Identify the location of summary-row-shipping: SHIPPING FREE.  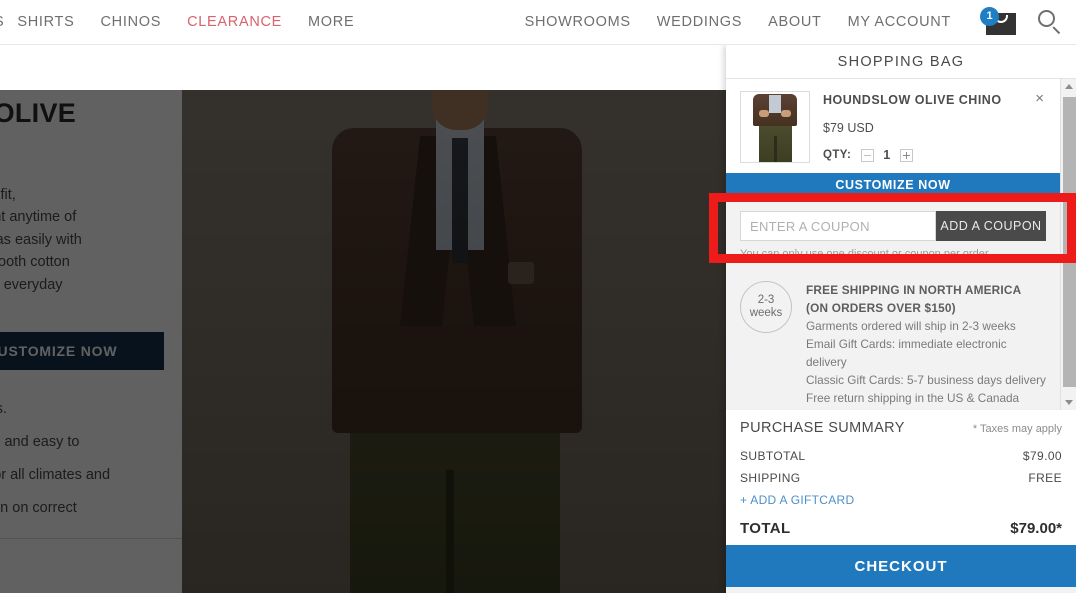
(901, 478).